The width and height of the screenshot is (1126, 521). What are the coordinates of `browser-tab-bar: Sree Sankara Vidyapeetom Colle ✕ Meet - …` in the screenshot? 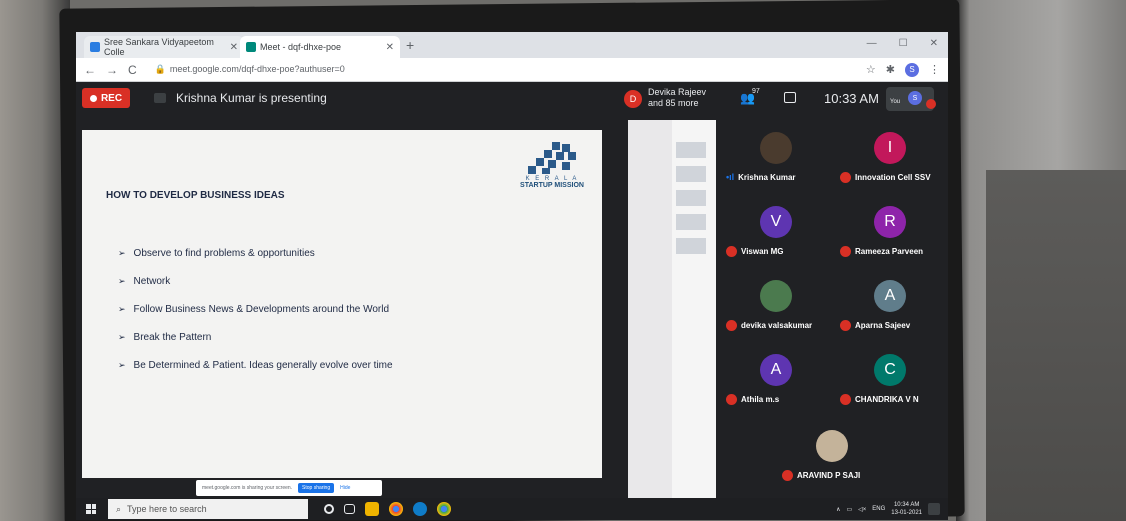 It's located at (512, 45).